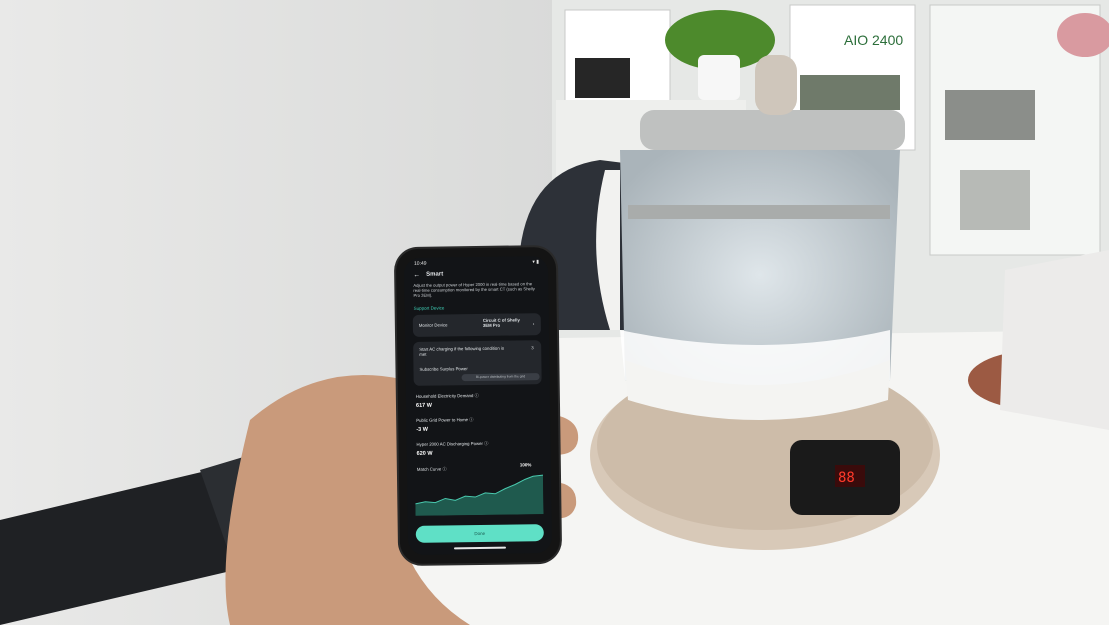  I want to click on page-title: Smart, so click(435, 274).